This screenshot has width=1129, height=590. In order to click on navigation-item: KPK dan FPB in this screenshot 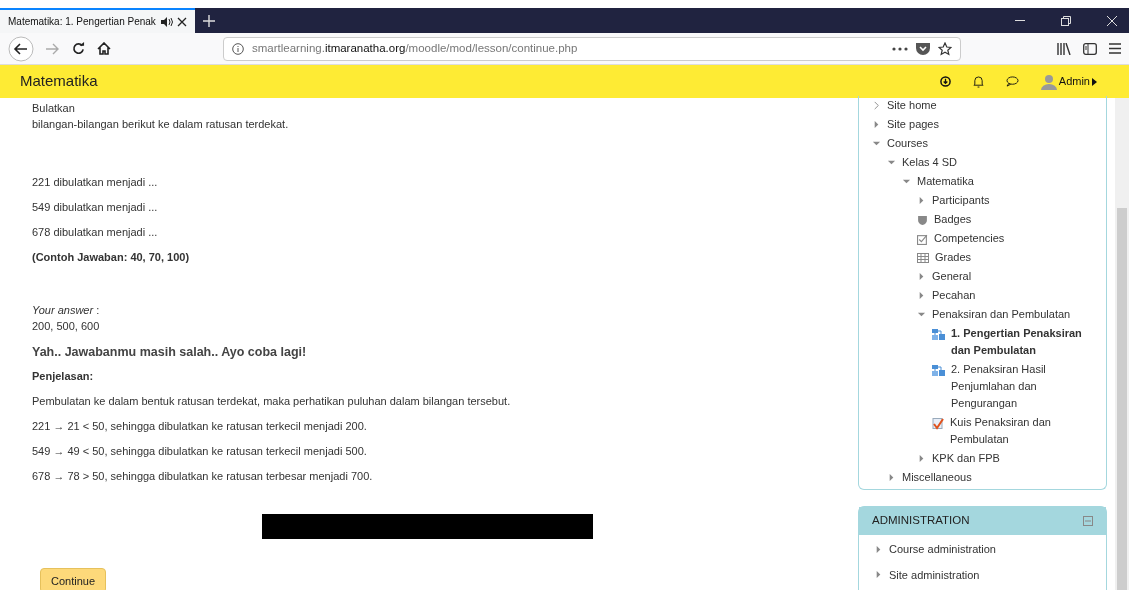, I will do `click(966, 458)`.